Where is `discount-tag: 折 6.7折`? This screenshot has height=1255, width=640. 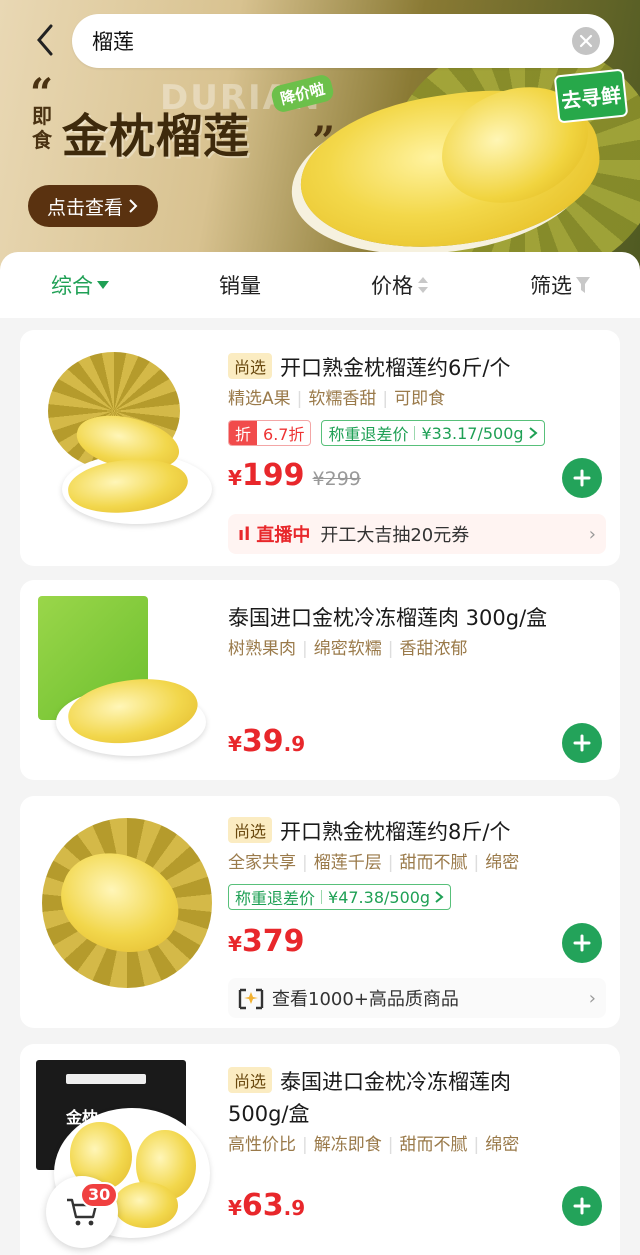 discount-tag: 折 6.7折 is located at coordinates (270, 433).